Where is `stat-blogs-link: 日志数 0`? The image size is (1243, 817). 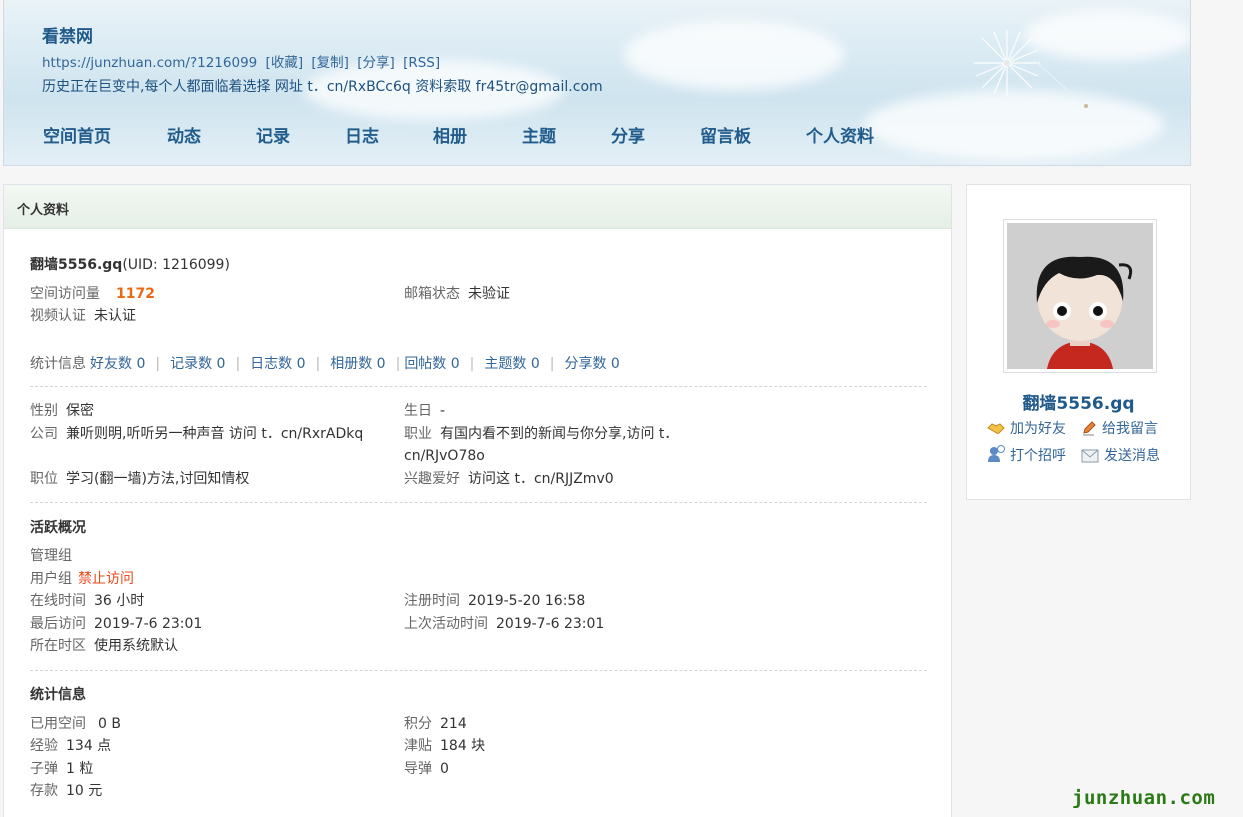
stat-blogs-link: 日志数 0 is located at coordinates (277, 364).